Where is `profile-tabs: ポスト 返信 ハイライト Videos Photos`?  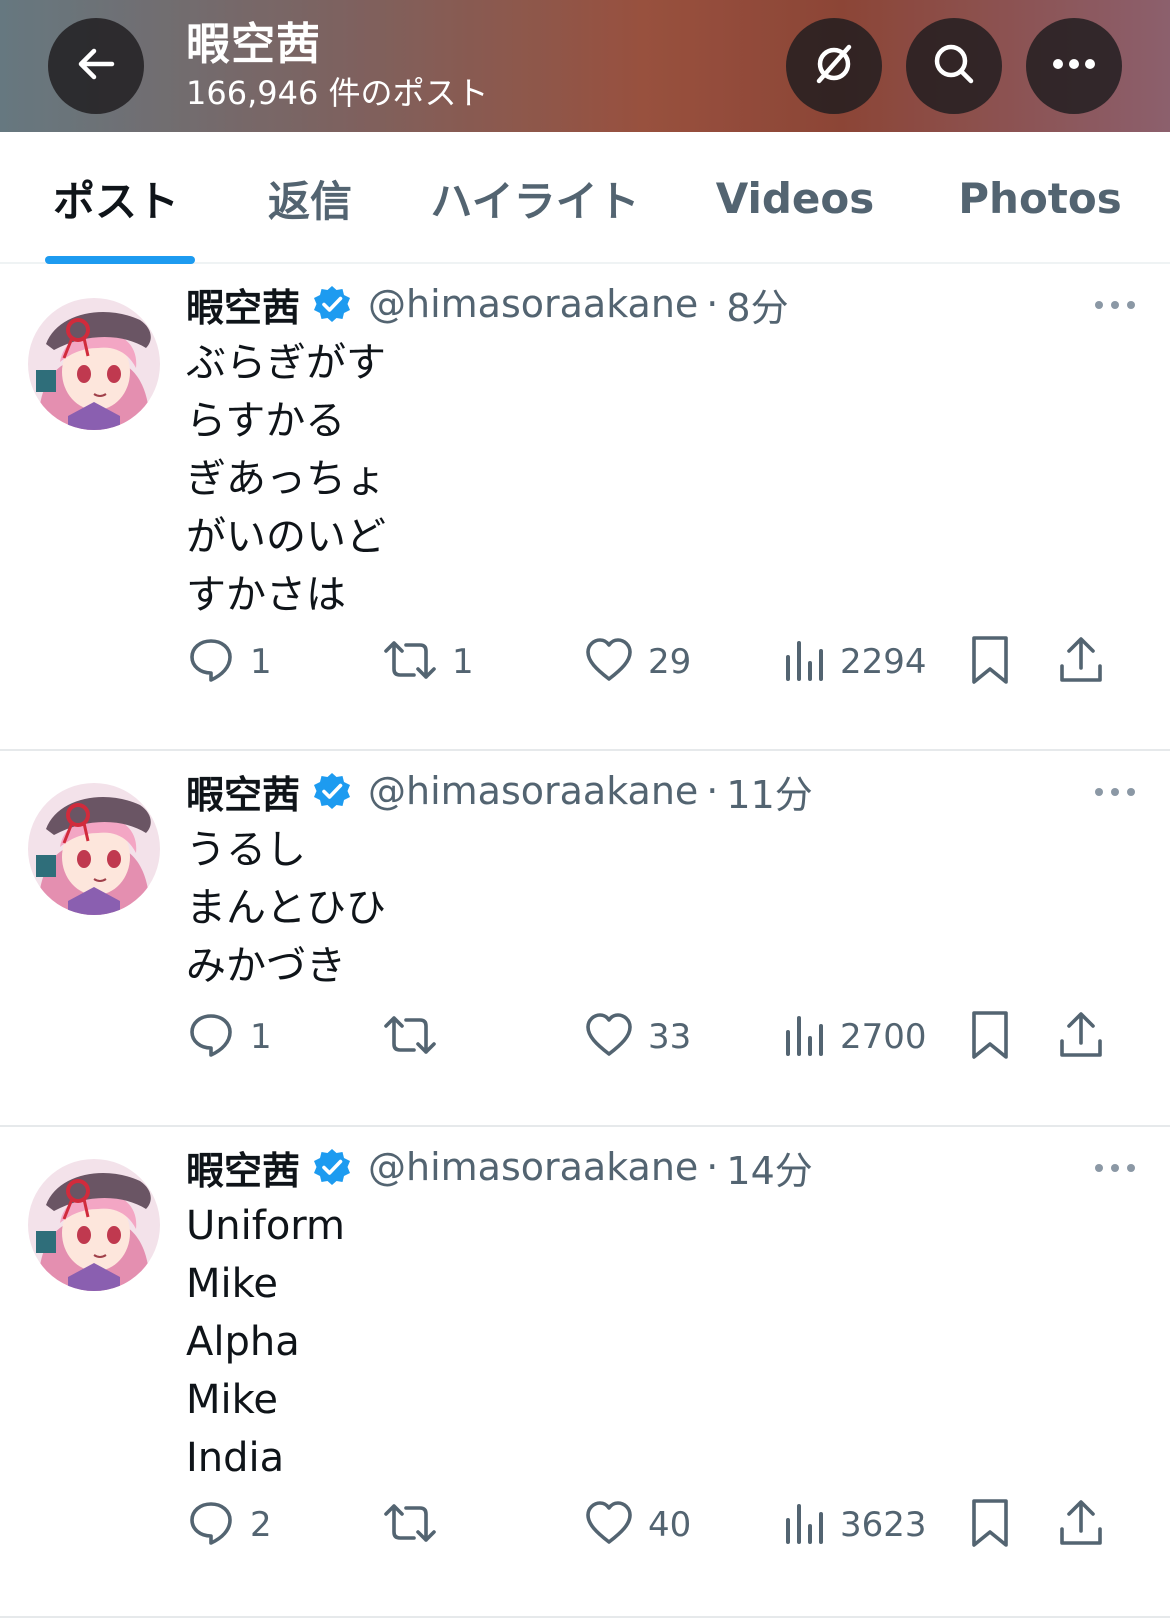 profile-tabs: ポスト 返信 ハイライト Videos Photos is located at coordinates (585, 198).